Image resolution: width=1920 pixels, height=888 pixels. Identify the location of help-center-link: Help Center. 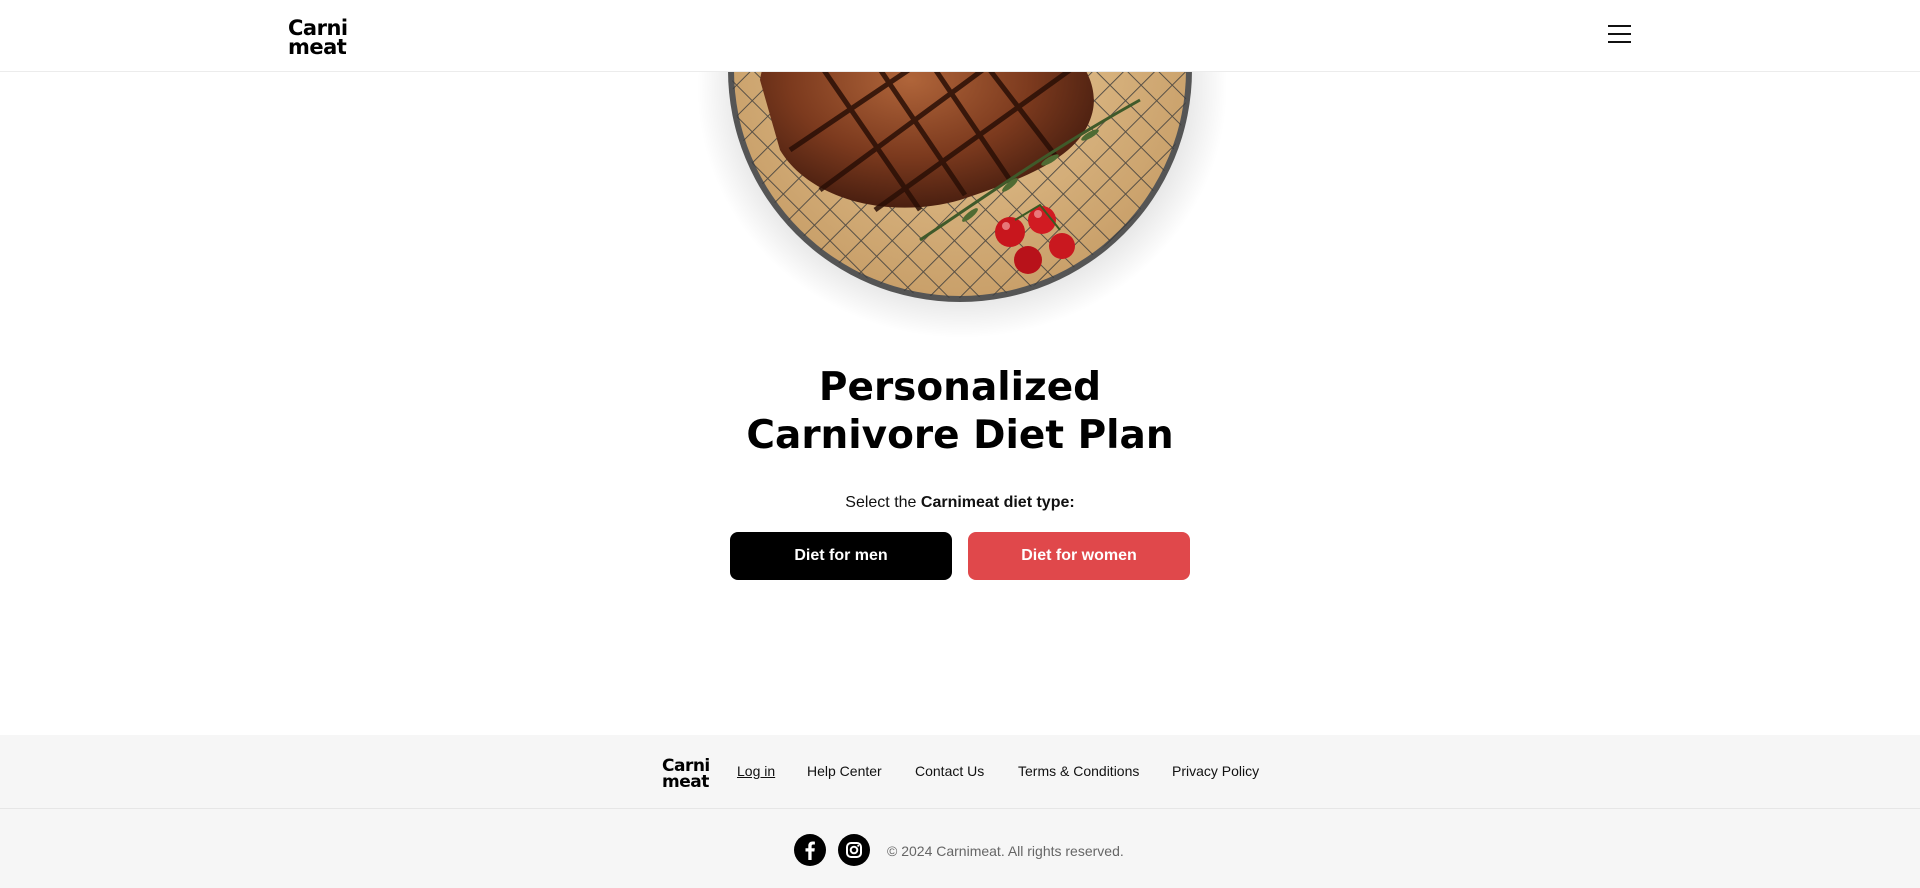
(844, 771).